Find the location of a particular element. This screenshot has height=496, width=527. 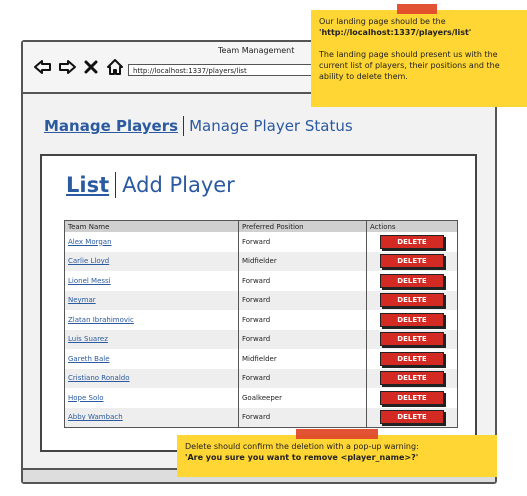

table-row: Neymar Forward DELETE is located at coordinates (261, 300).